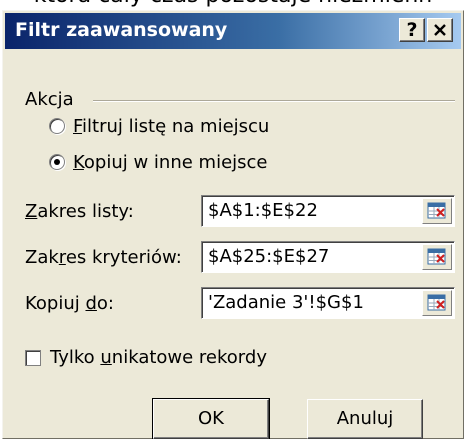  I want to click on unique-records-checkbox-row: Tylko unikatowe rekordy, so click(146, 357).